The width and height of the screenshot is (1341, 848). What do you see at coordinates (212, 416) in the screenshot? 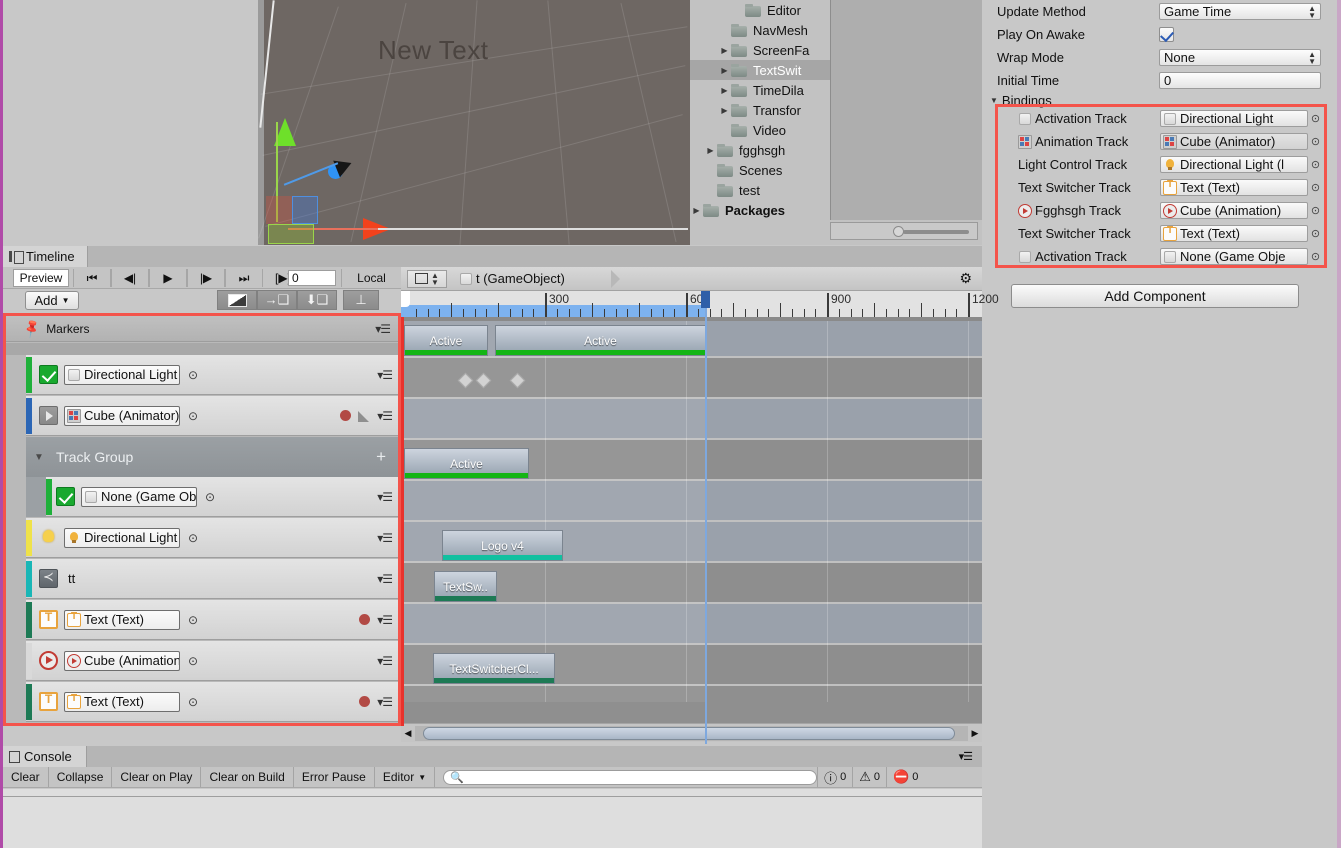
I see `track-row: Cube (Animator) ⊙ ▾☰` at bounding box center [212, 416].